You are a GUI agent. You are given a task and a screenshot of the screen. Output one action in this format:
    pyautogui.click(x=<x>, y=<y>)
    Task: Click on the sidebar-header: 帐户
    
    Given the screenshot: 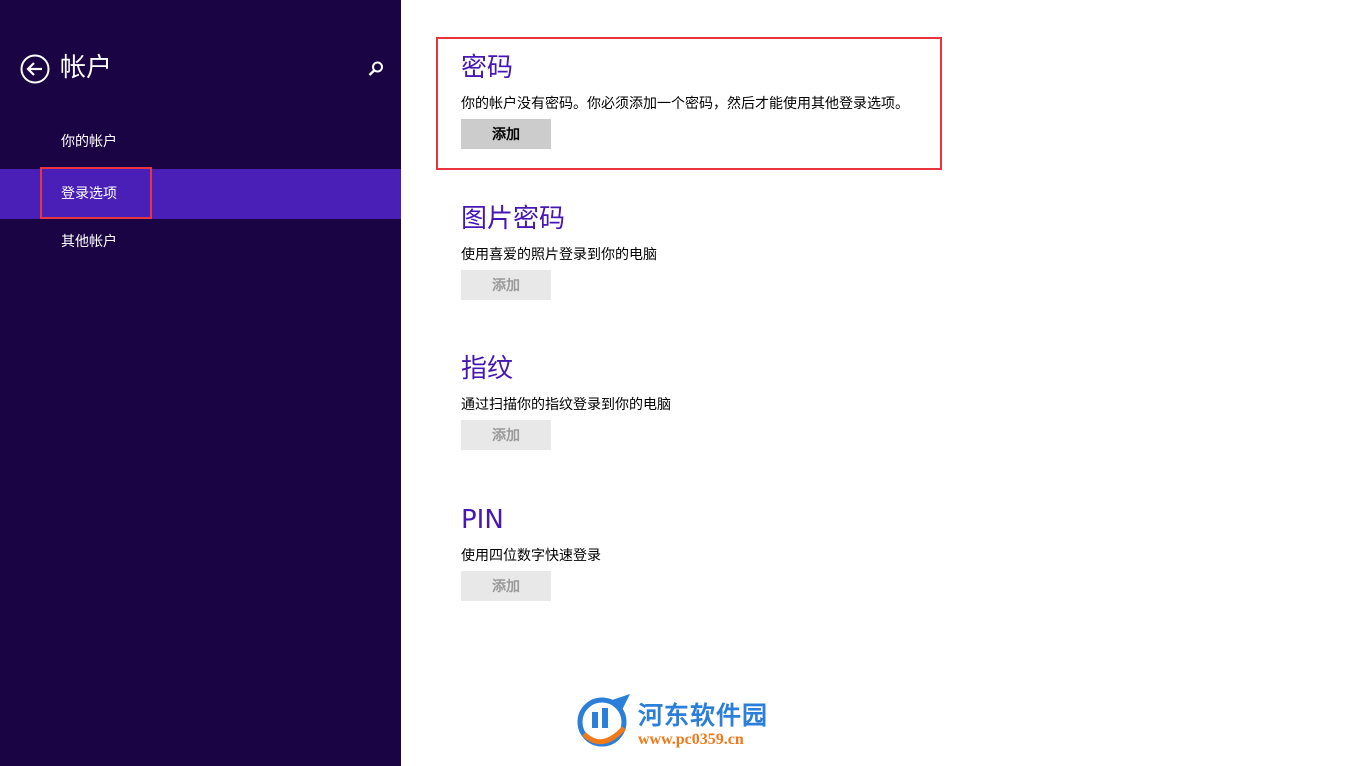 What is the action you would take?
    pyautogui.click(x=202, y=69)
    